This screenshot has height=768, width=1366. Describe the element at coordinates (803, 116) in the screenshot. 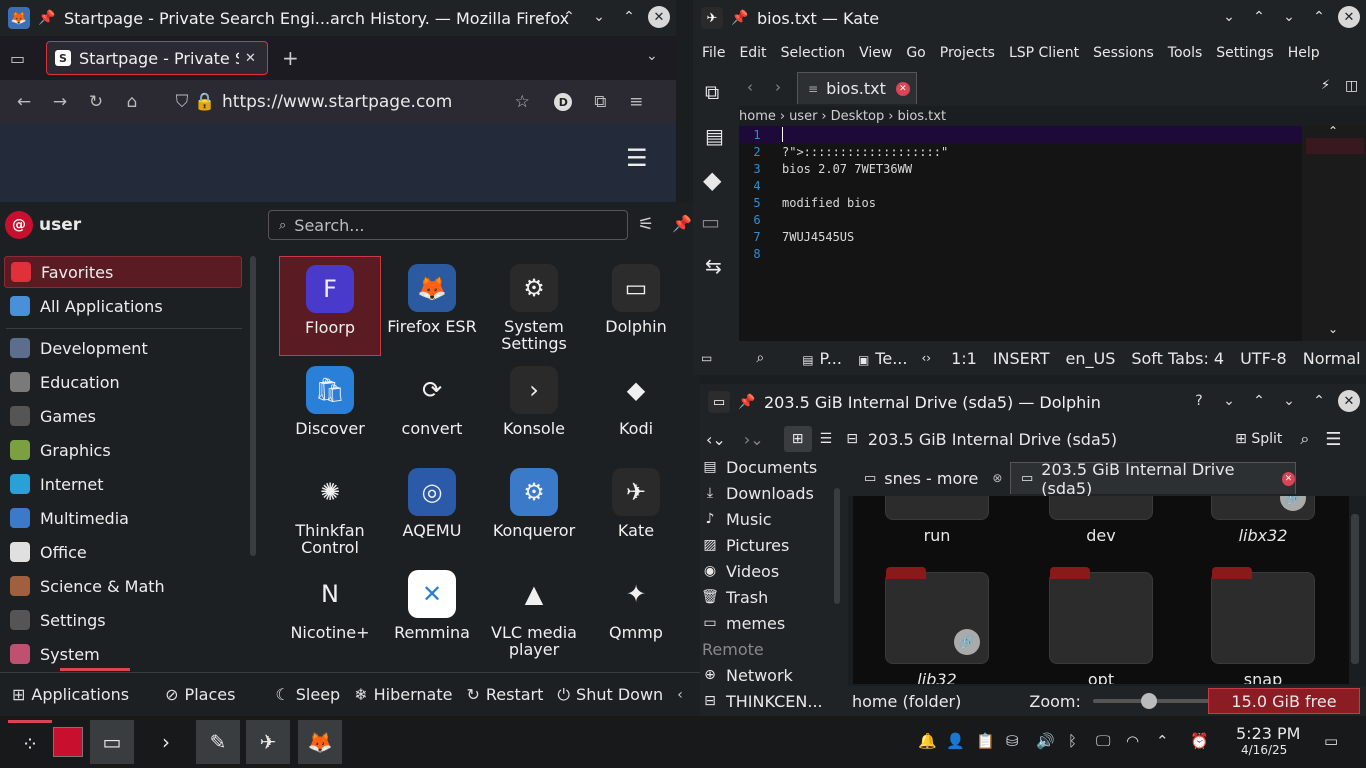

I see `breadcrumb-item: user` at that location.